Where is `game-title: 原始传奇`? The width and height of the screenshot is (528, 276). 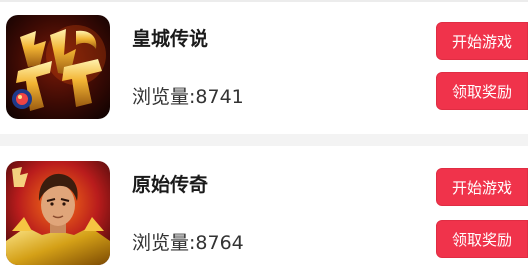 game-title: 原始传奇 is located at coordinates (170, 185).